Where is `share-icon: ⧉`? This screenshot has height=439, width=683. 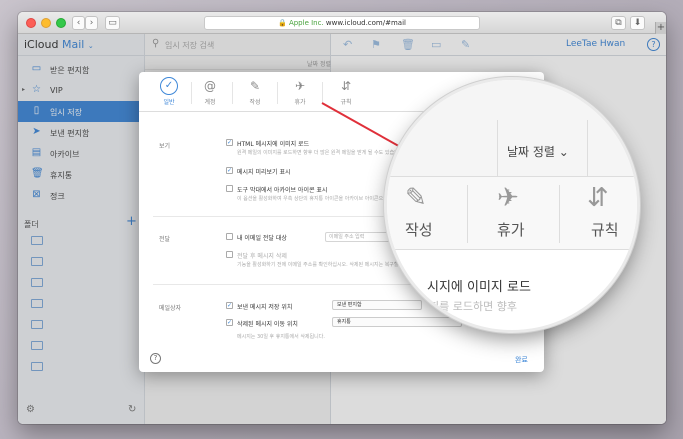
share-icon: ⧉ is located at coordinates (618, 23).